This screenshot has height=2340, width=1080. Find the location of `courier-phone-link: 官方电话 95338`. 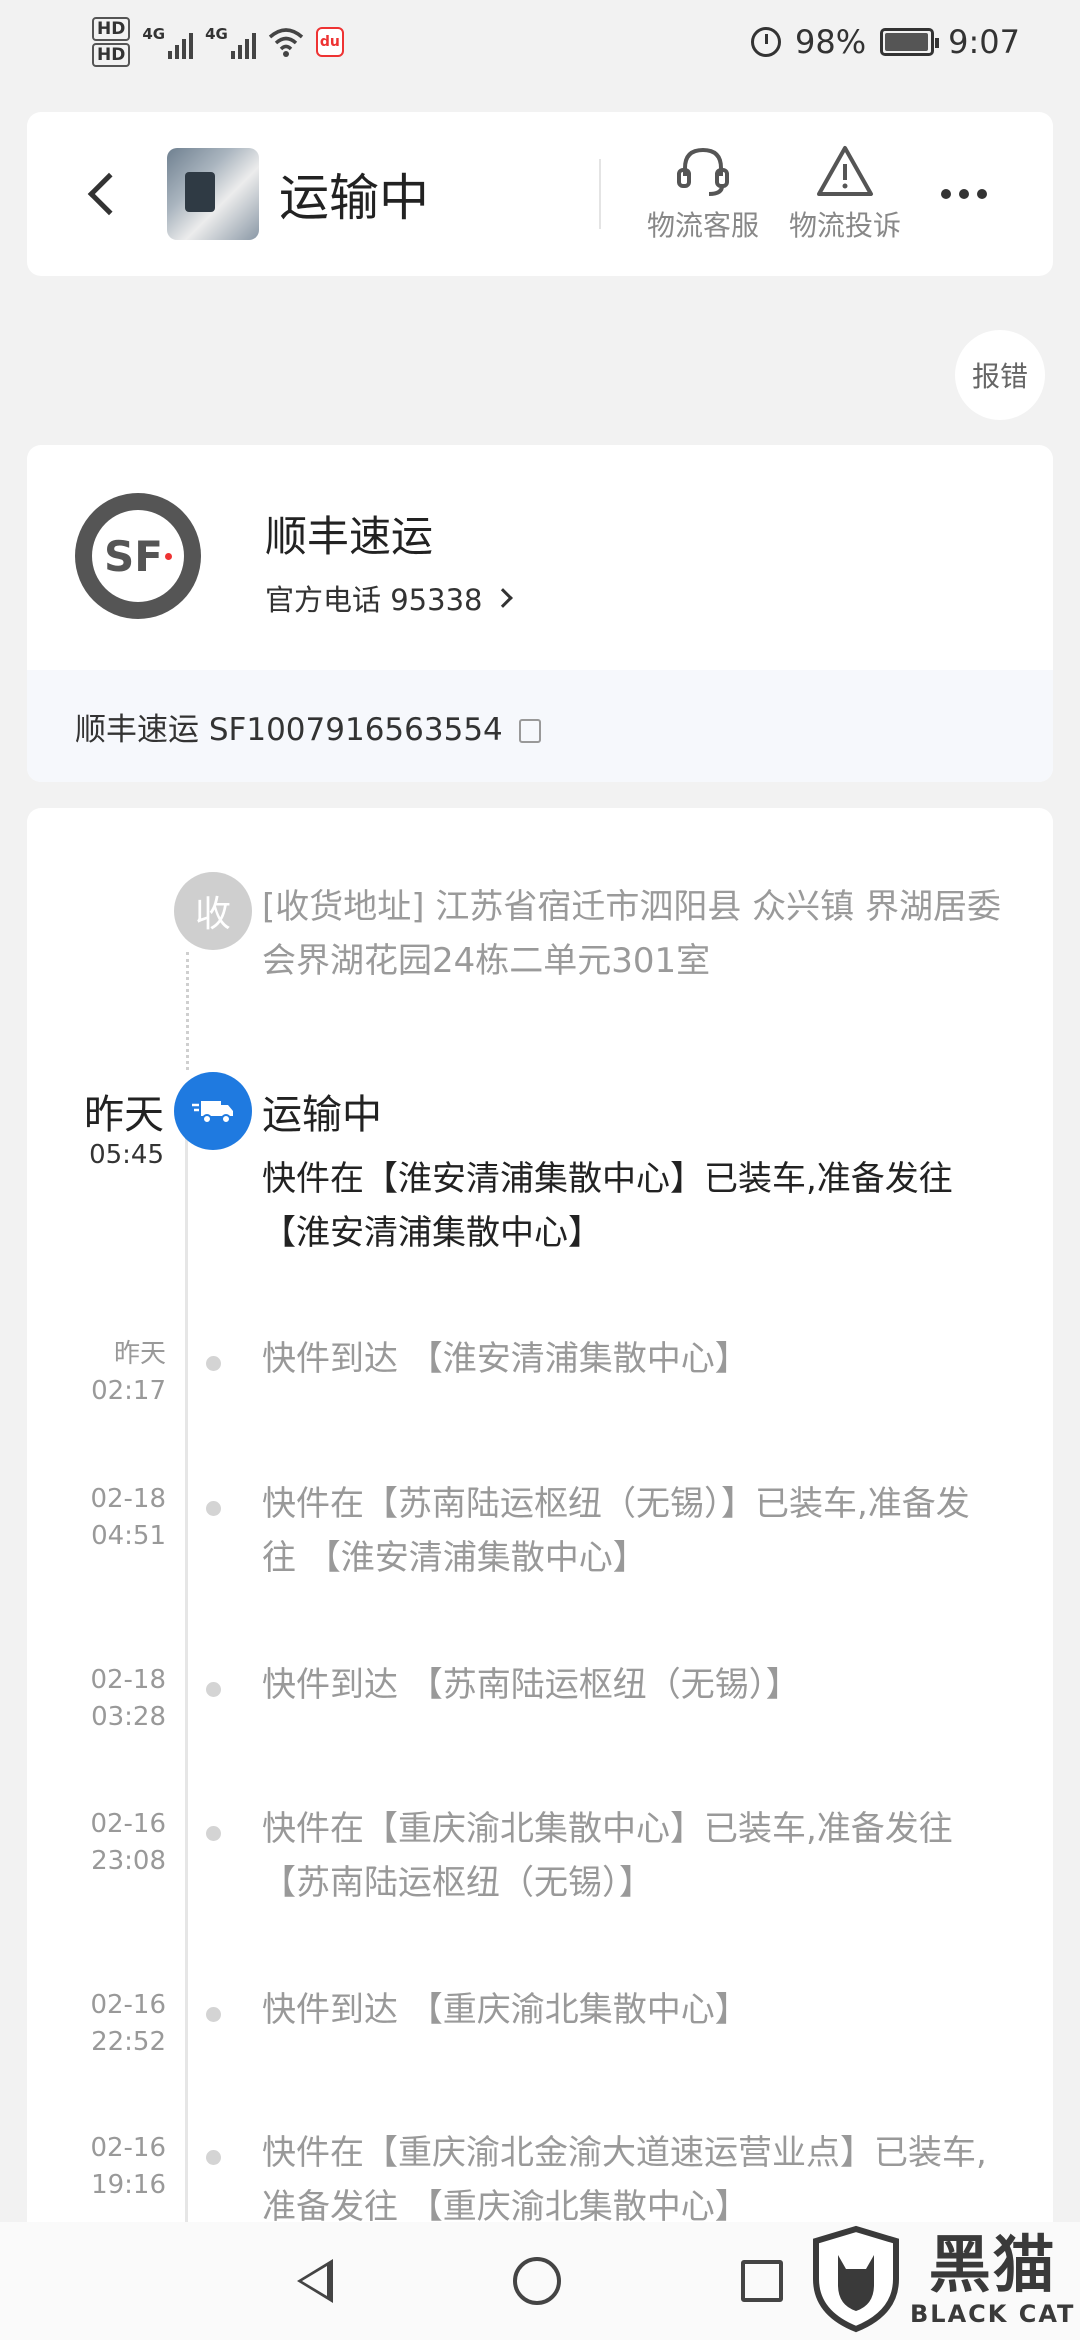

courier-phone-link: 官方电话 95338 is located at coordinates (389, 598).